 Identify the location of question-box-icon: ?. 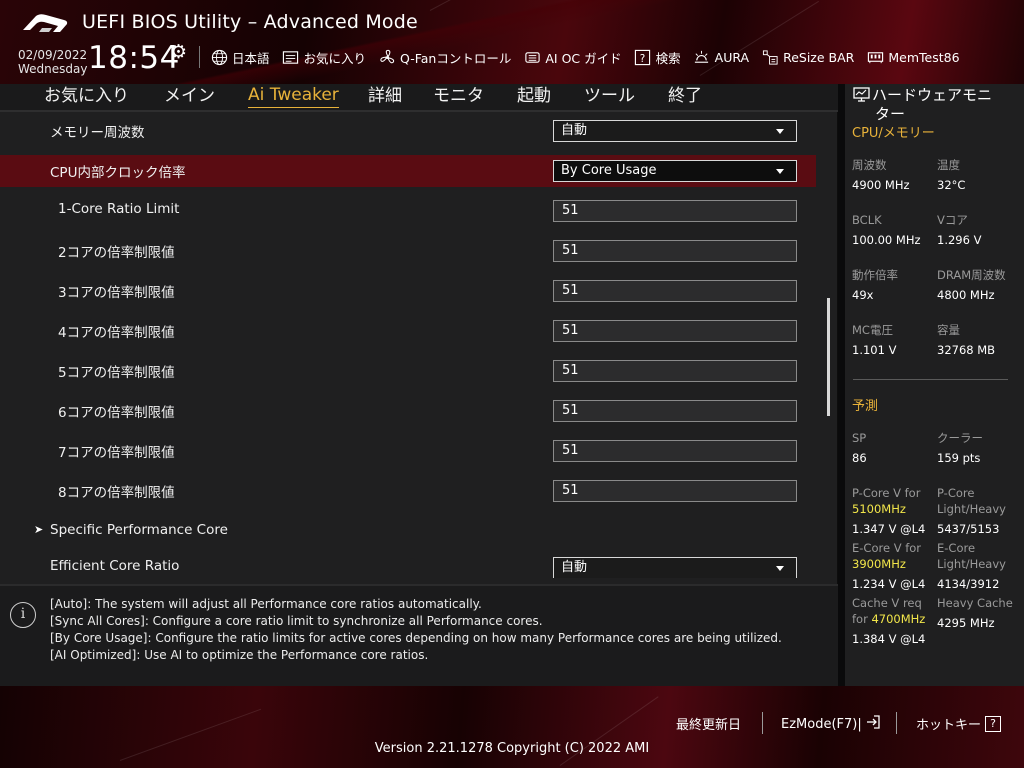
(993, 723).